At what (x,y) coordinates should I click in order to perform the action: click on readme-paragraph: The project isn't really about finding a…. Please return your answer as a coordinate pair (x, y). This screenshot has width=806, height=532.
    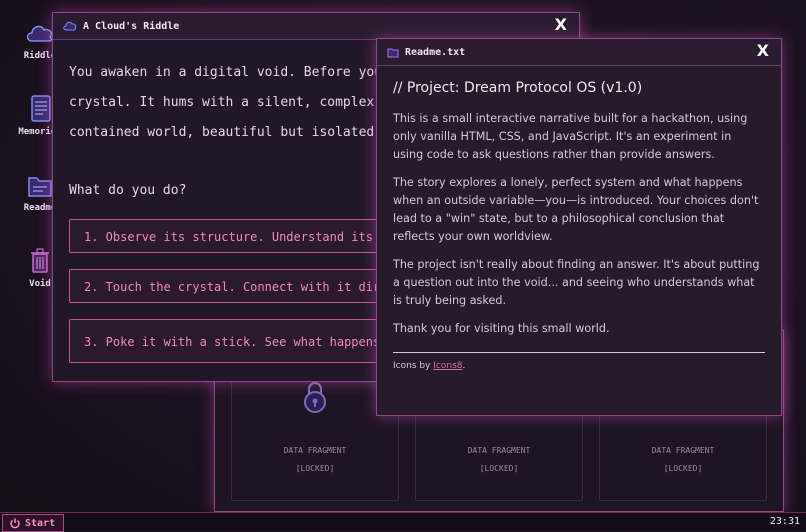
    Looking at the image, I should click on (576, 282).